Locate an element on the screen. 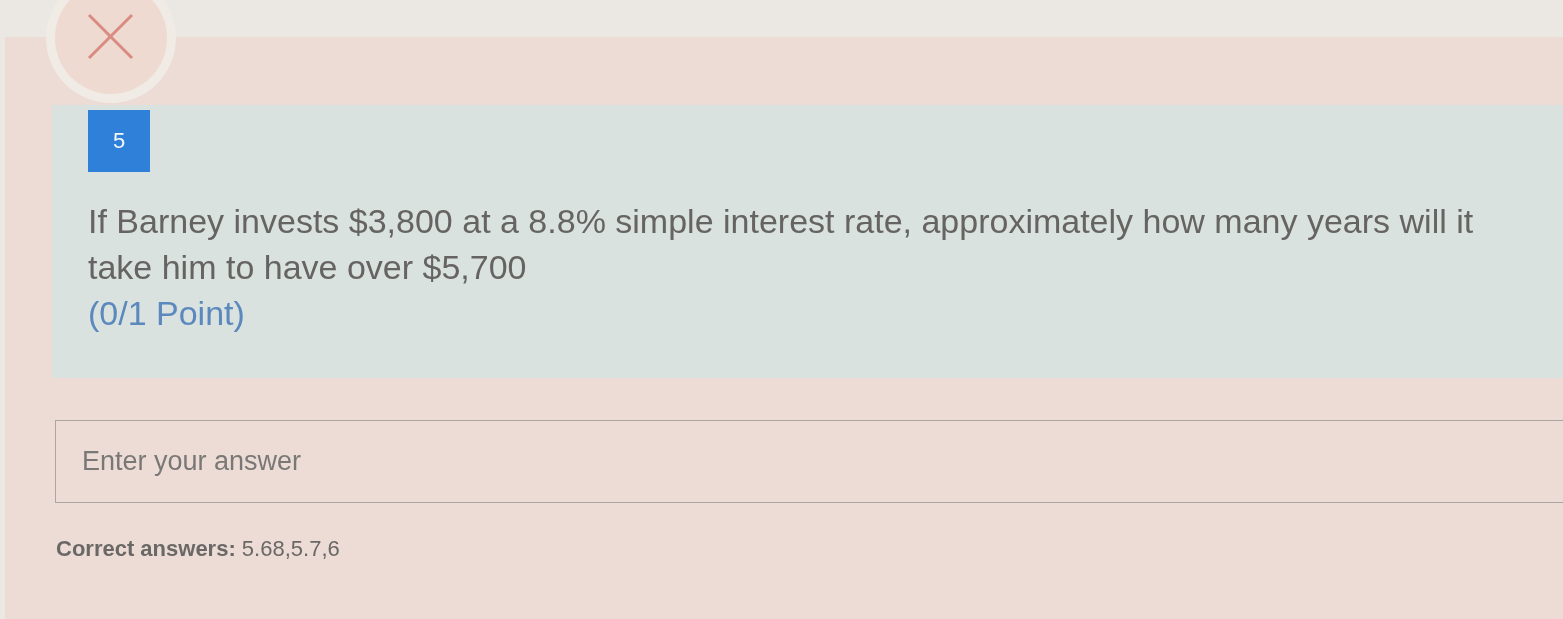 The height and width of the screenshot is (619, 1563). answer-field: Enter your answer is located at coordinates (809, 461).